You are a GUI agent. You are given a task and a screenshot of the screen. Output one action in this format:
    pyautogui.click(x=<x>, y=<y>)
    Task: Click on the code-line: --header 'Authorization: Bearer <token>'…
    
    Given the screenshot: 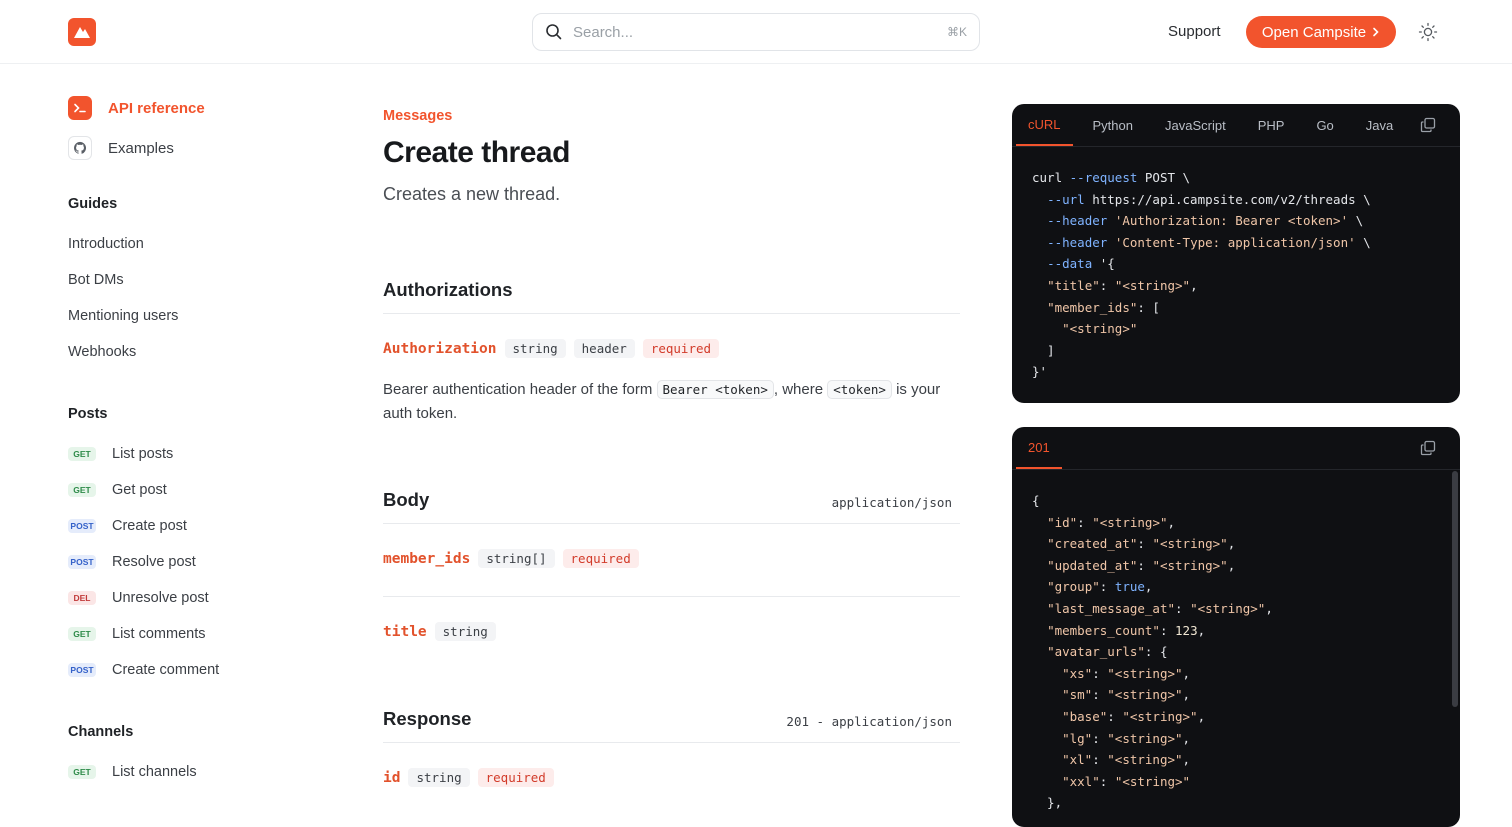 What is the action you would take?
    pyautogui.click(x=1205, y=221)
    